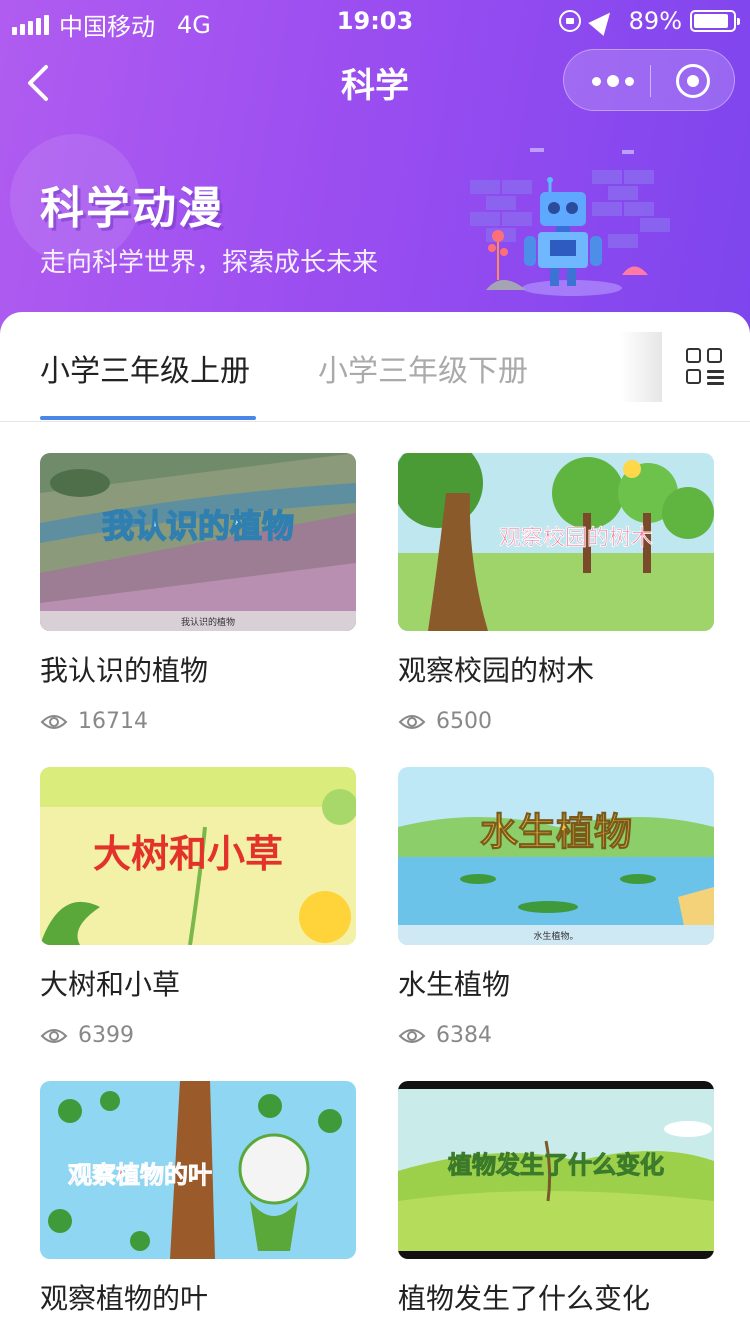  What do you see at coordinates (464, 721) in the screenshot?
I see `view-count-value: 6500` at bounding box center [464, 721].